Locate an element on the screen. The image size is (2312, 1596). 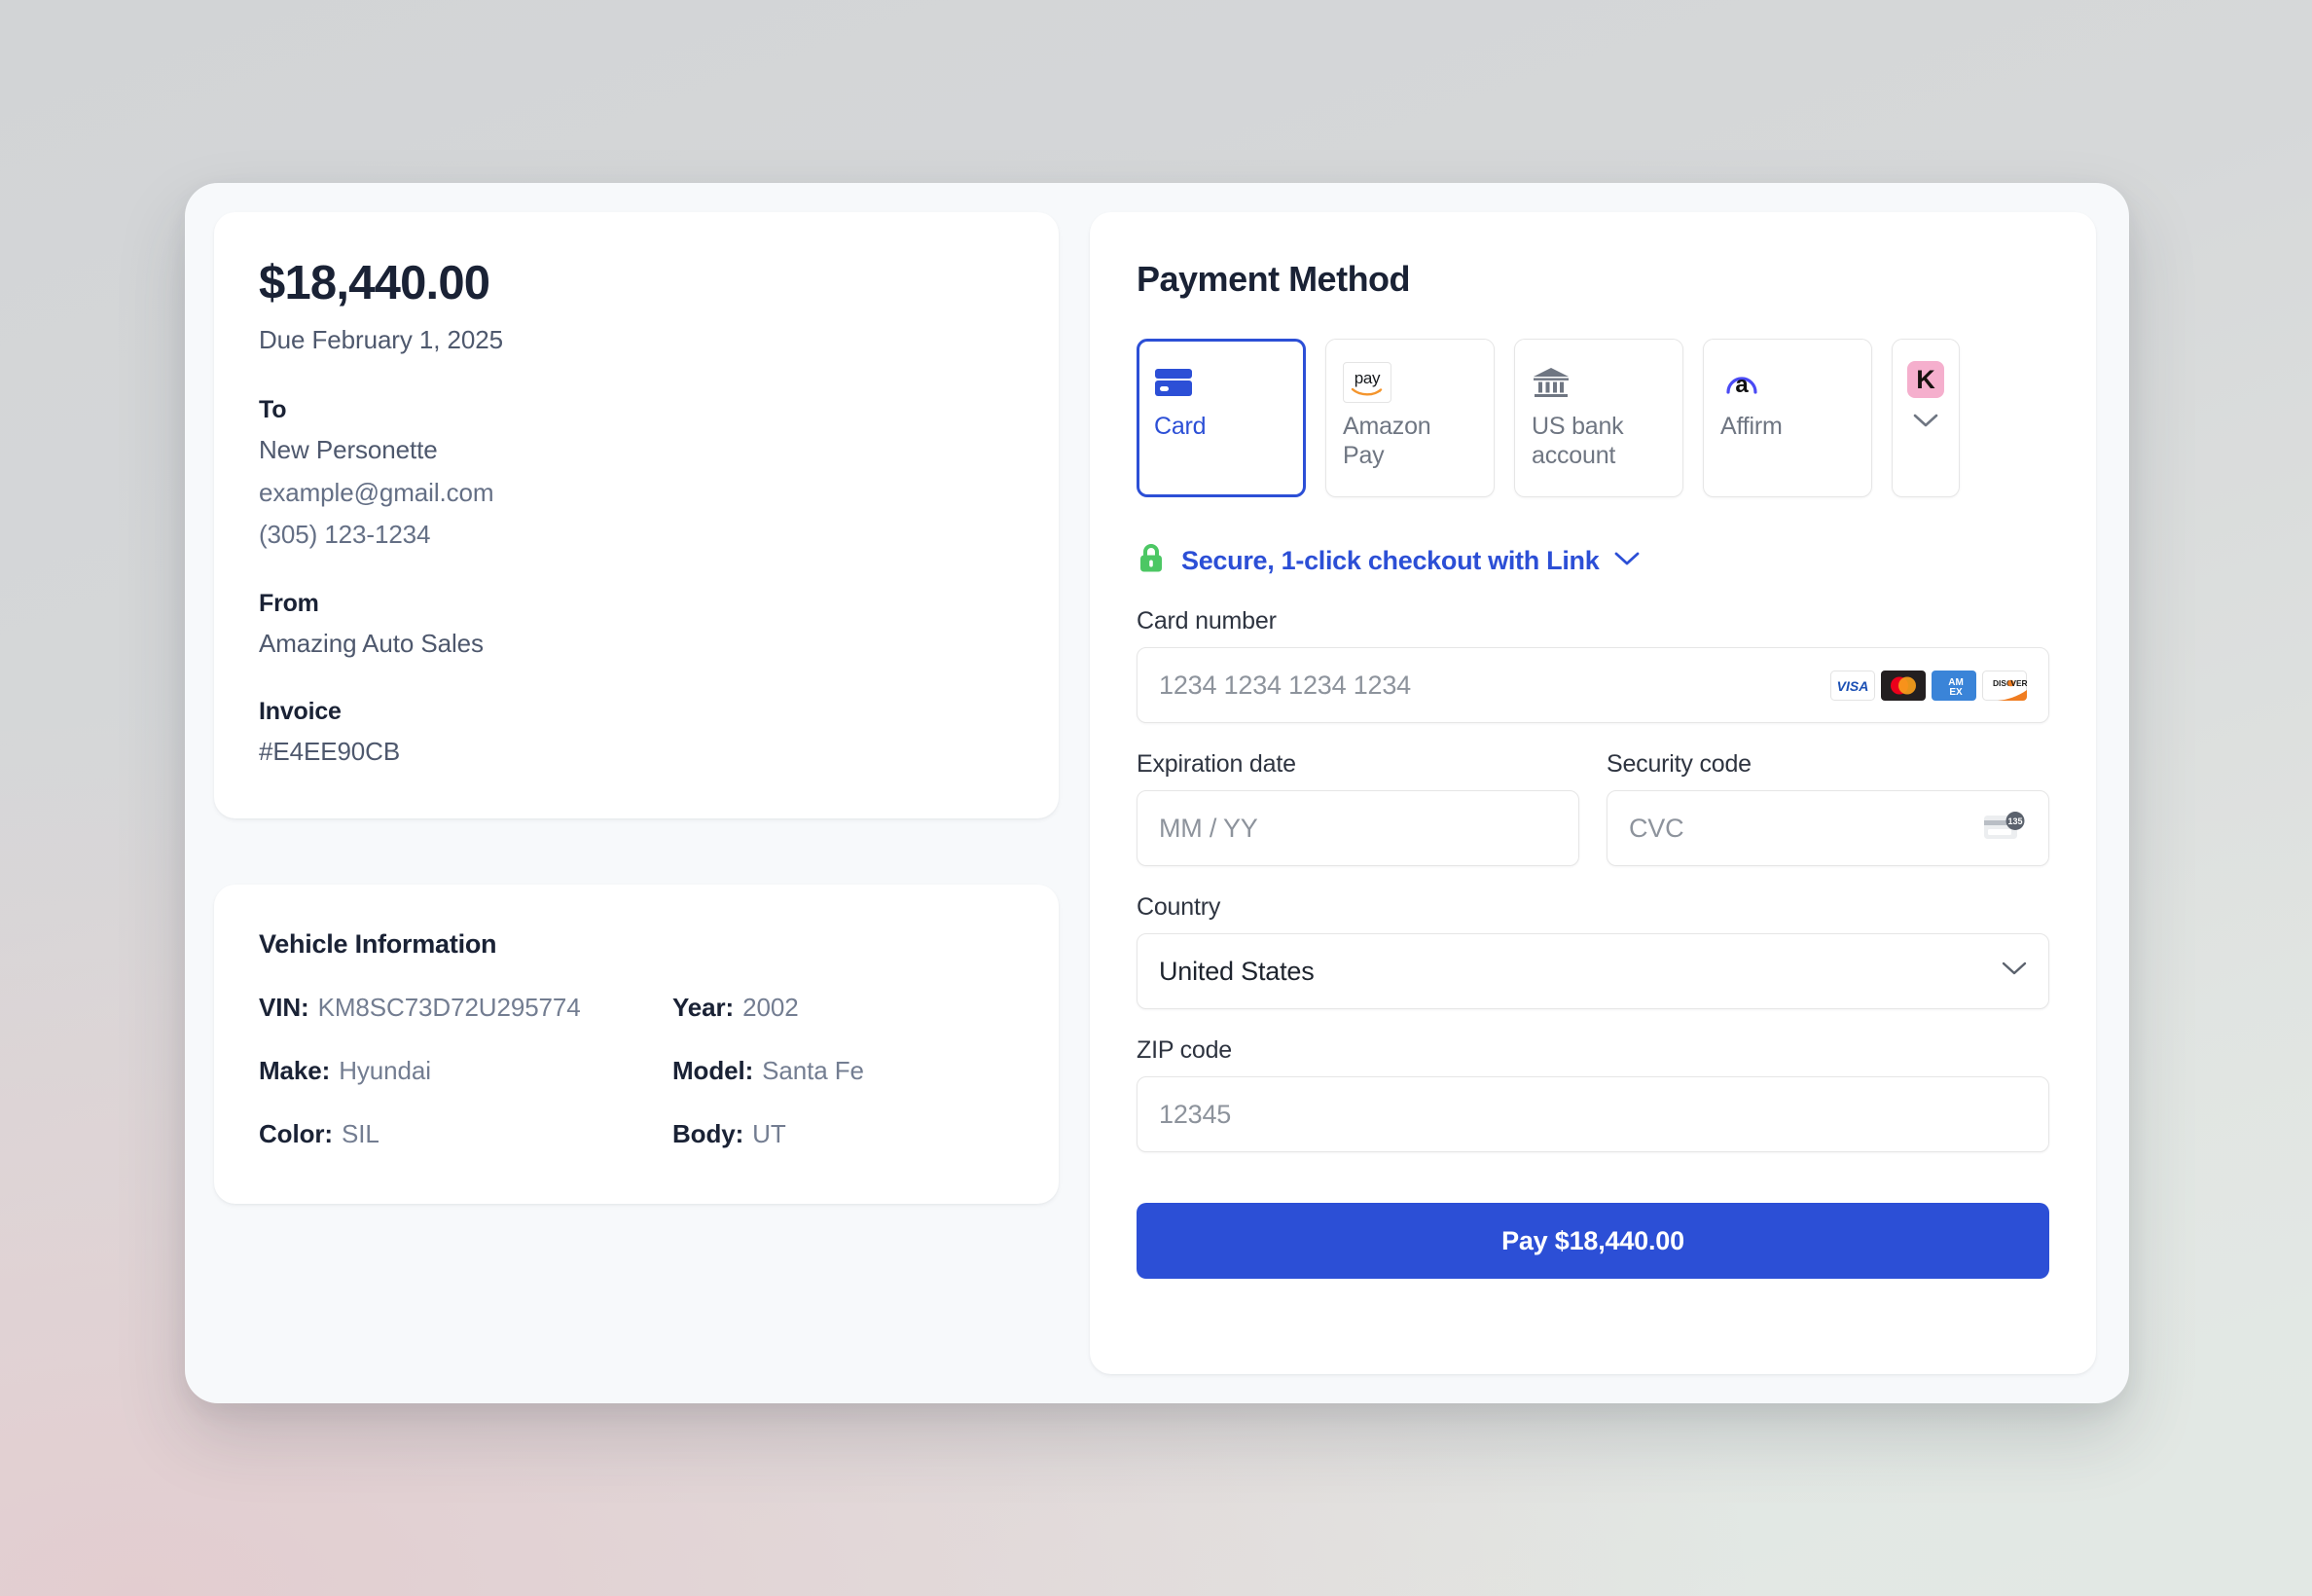
expiration-input: MM / YY is located at coordinates (1358, 828).